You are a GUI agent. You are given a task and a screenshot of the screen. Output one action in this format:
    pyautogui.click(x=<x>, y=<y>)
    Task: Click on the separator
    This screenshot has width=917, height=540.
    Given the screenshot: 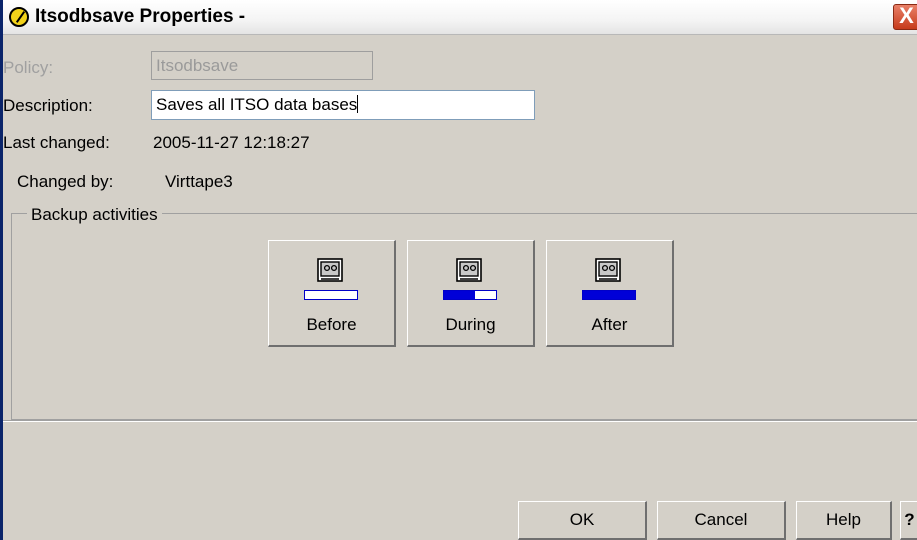 What is the action you would take?
    pyautogui.click(x=460, y=421)
    